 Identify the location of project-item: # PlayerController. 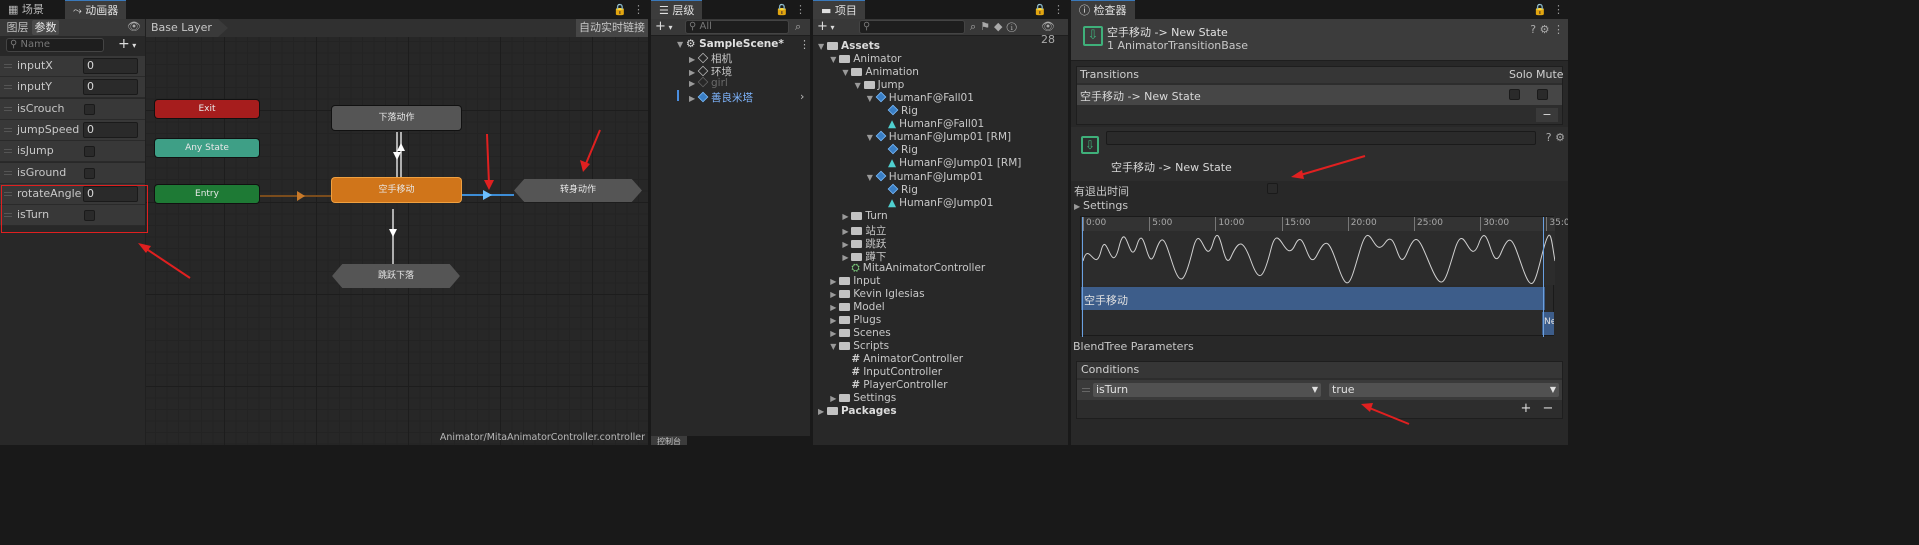
(894, 385).